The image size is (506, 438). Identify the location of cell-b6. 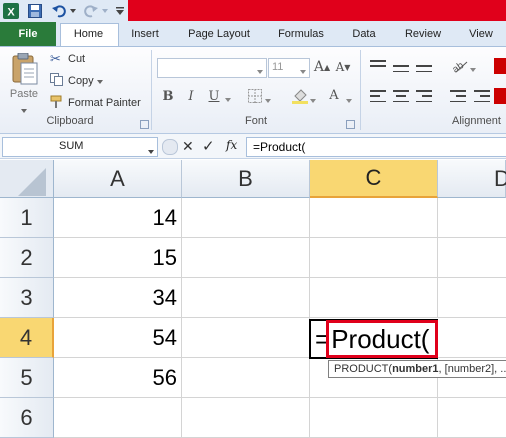
(246, 418).